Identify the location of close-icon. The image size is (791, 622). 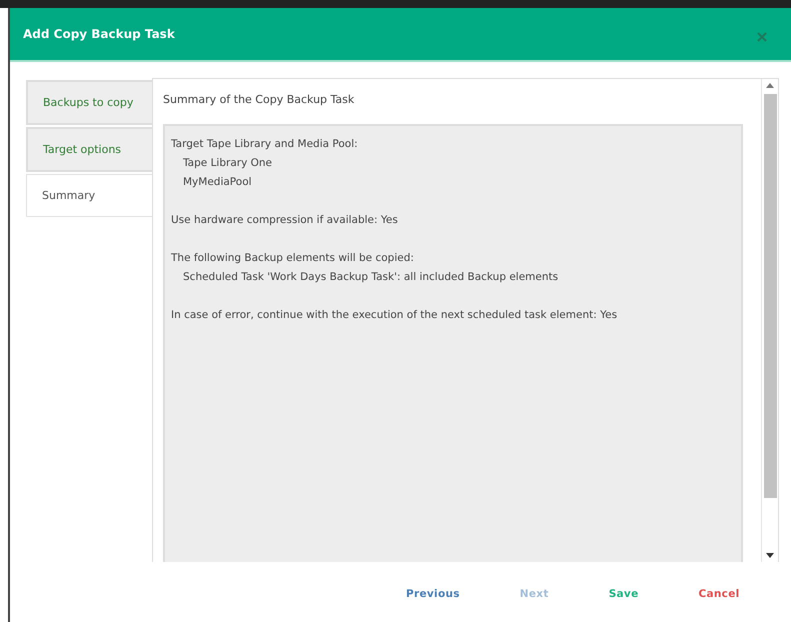
(762, 37).